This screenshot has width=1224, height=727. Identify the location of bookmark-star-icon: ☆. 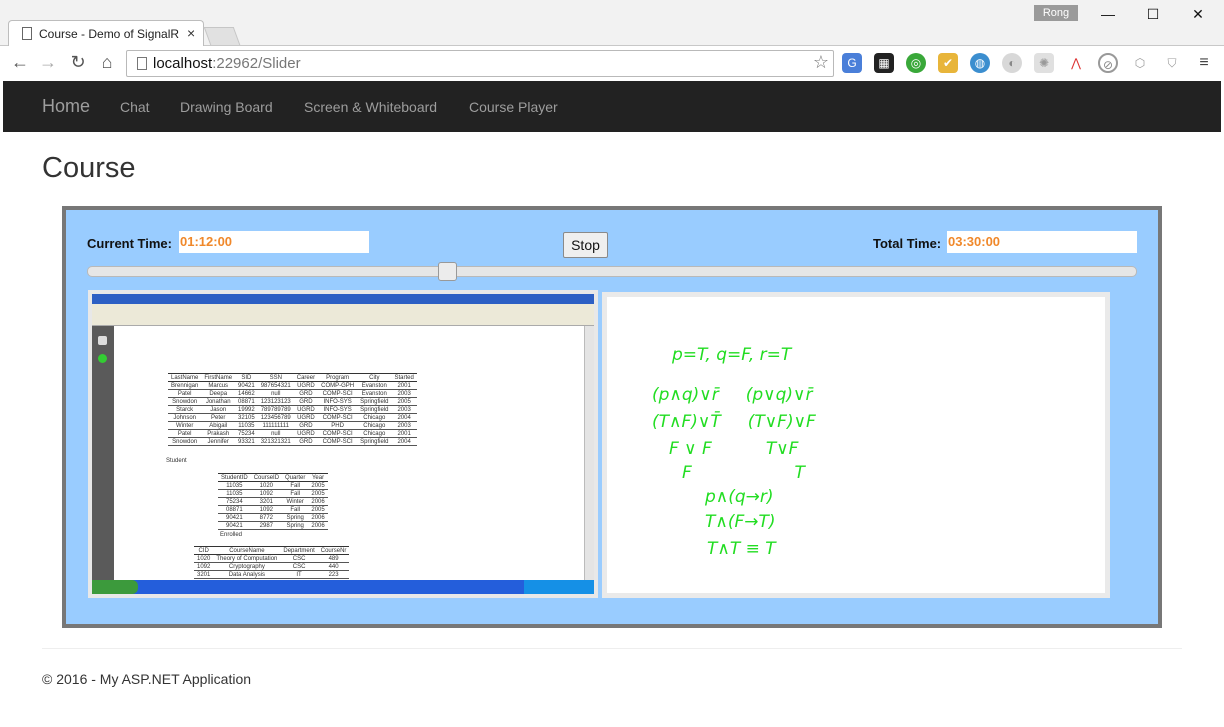
(821, 62).